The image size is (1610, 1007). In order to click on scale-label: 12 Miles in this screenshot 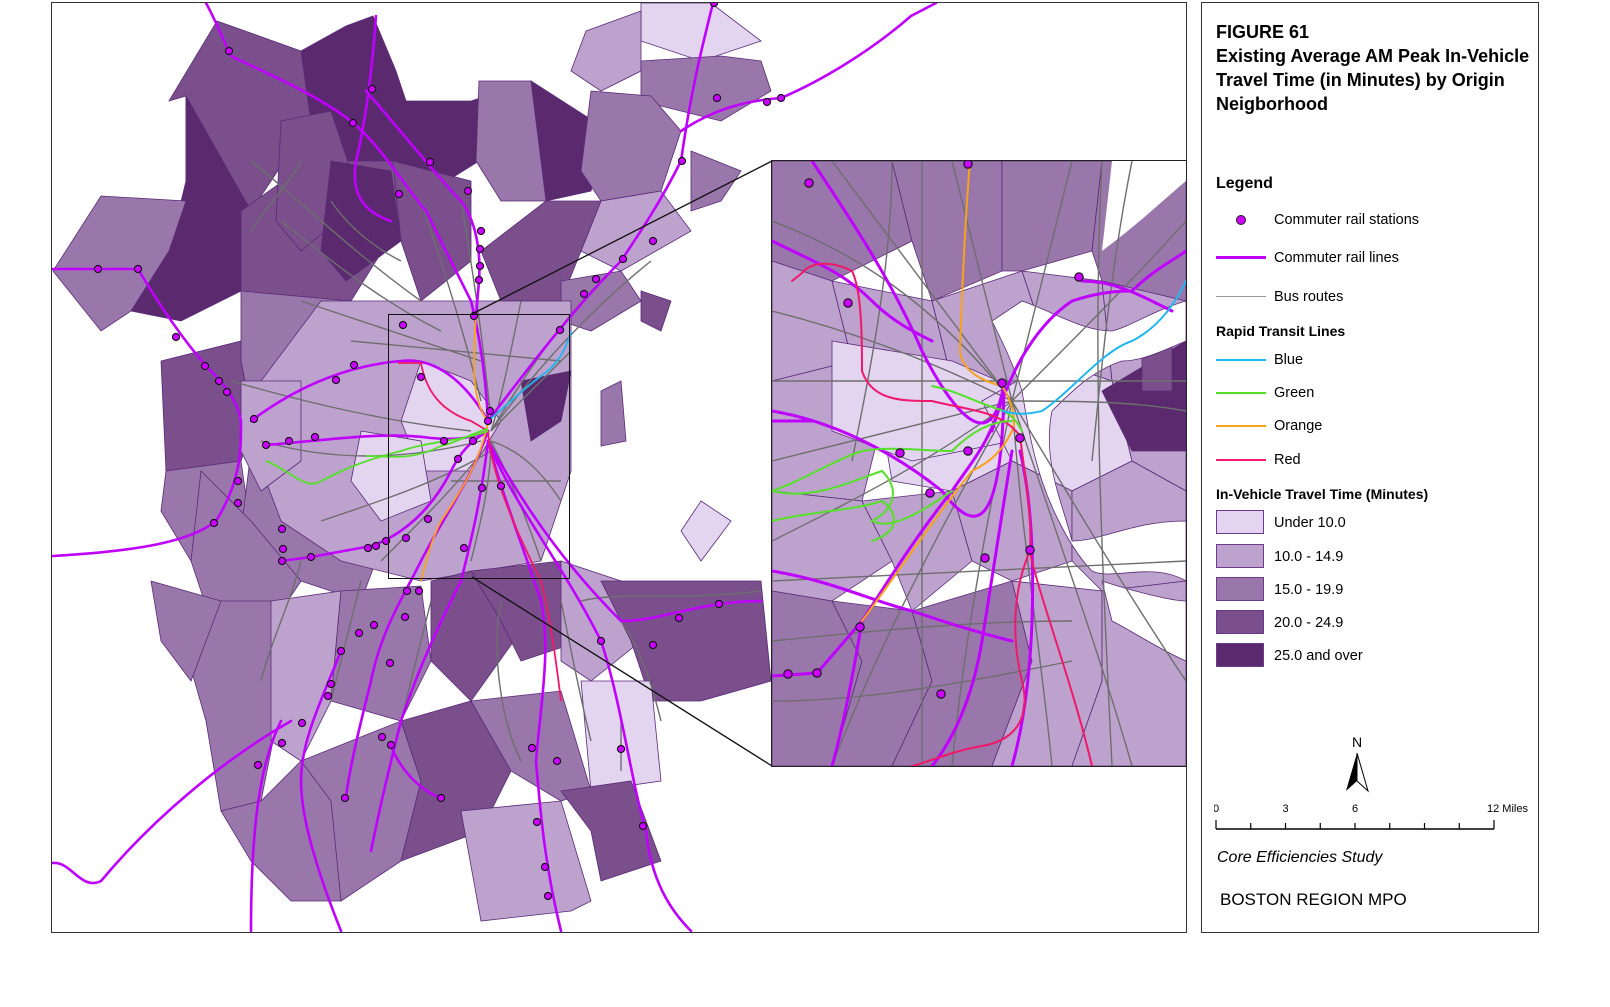, I will do `click(1507, 809)`.